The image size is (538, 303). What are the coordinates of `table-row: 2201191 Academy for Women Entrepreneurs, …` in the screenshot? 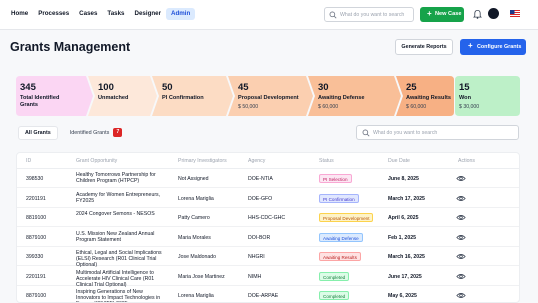 It's located at (268, 198).